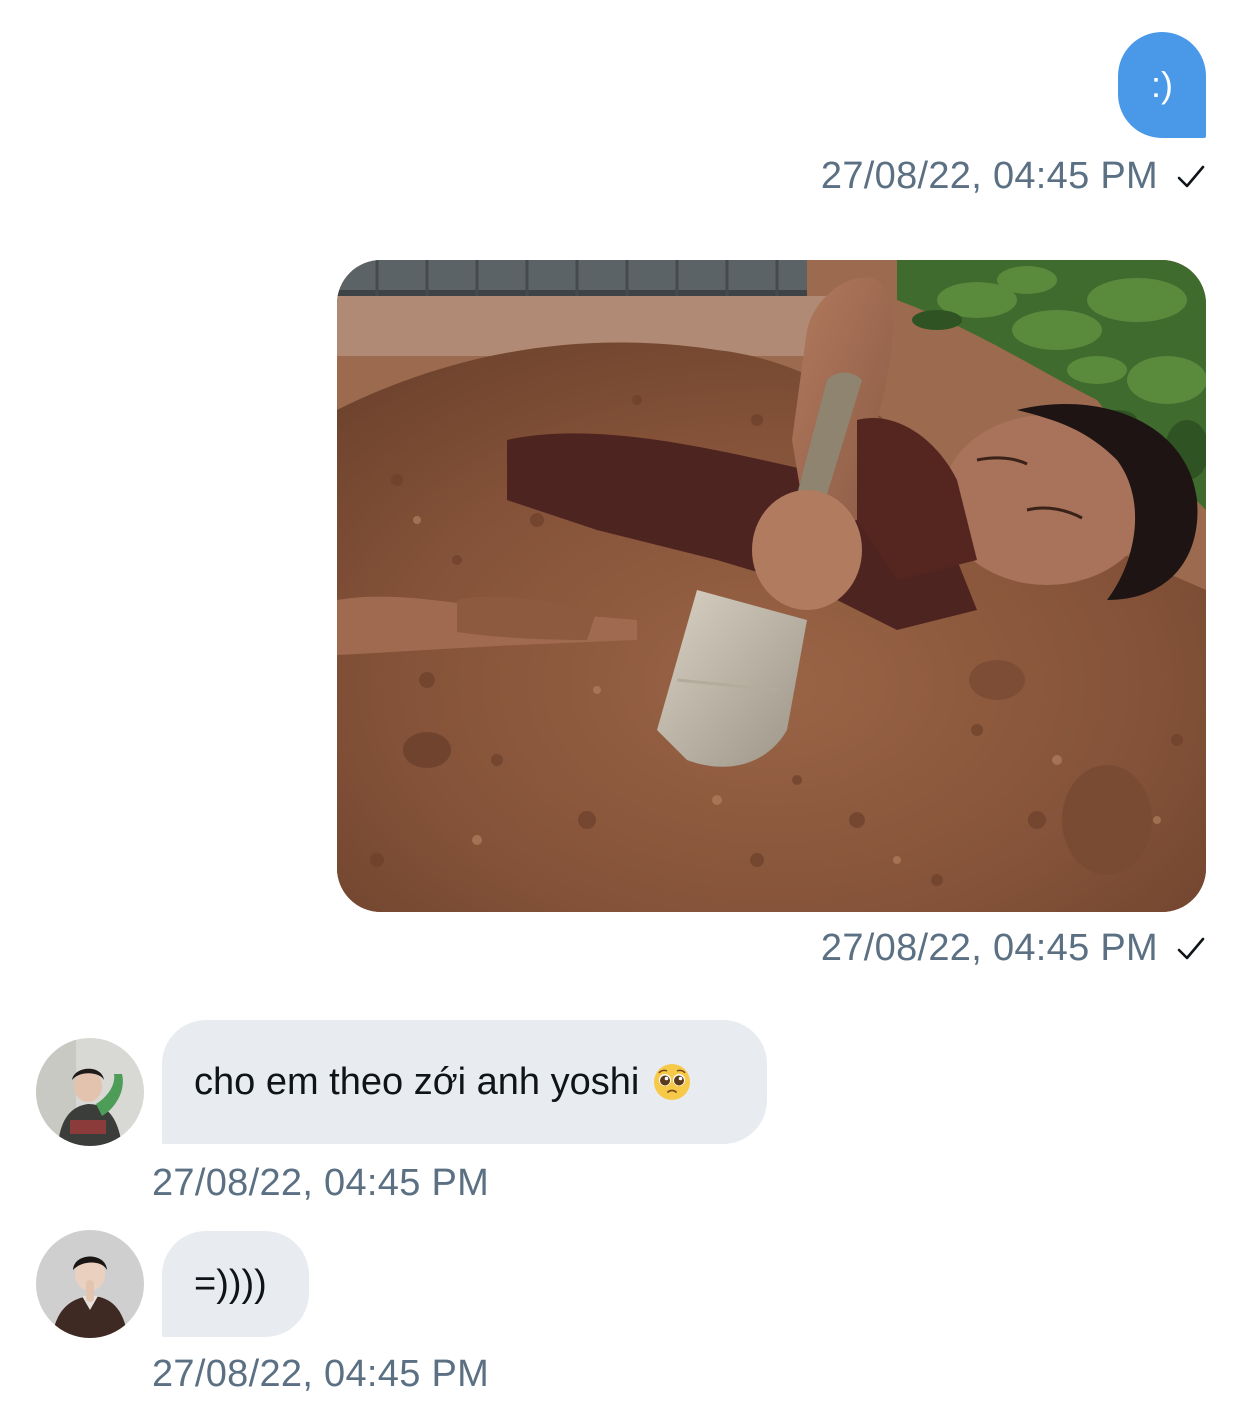 This screenshot has height=1411, width=1242. What do you see at coordinates (417, 1081) in the screenshot?
I see `message-text: cho em theo zới anh yoshi` at bounding box center [417, 1081].